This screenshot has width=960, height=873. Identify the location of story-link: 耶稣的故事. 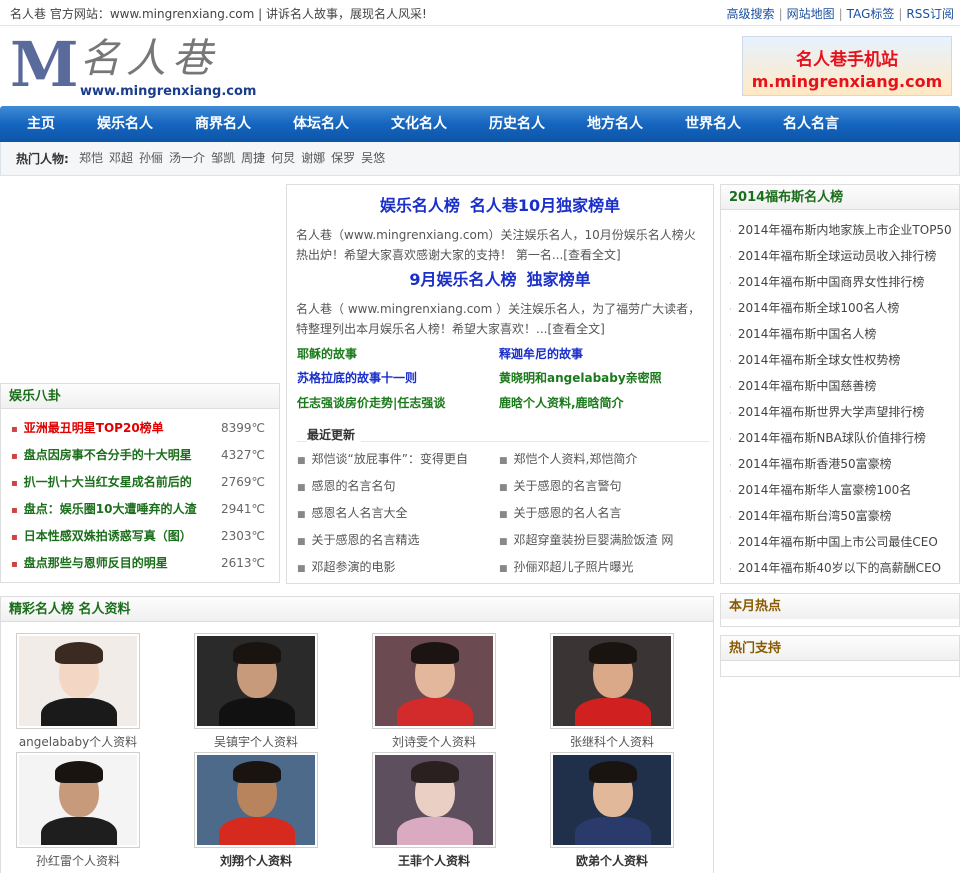
(327, 353).